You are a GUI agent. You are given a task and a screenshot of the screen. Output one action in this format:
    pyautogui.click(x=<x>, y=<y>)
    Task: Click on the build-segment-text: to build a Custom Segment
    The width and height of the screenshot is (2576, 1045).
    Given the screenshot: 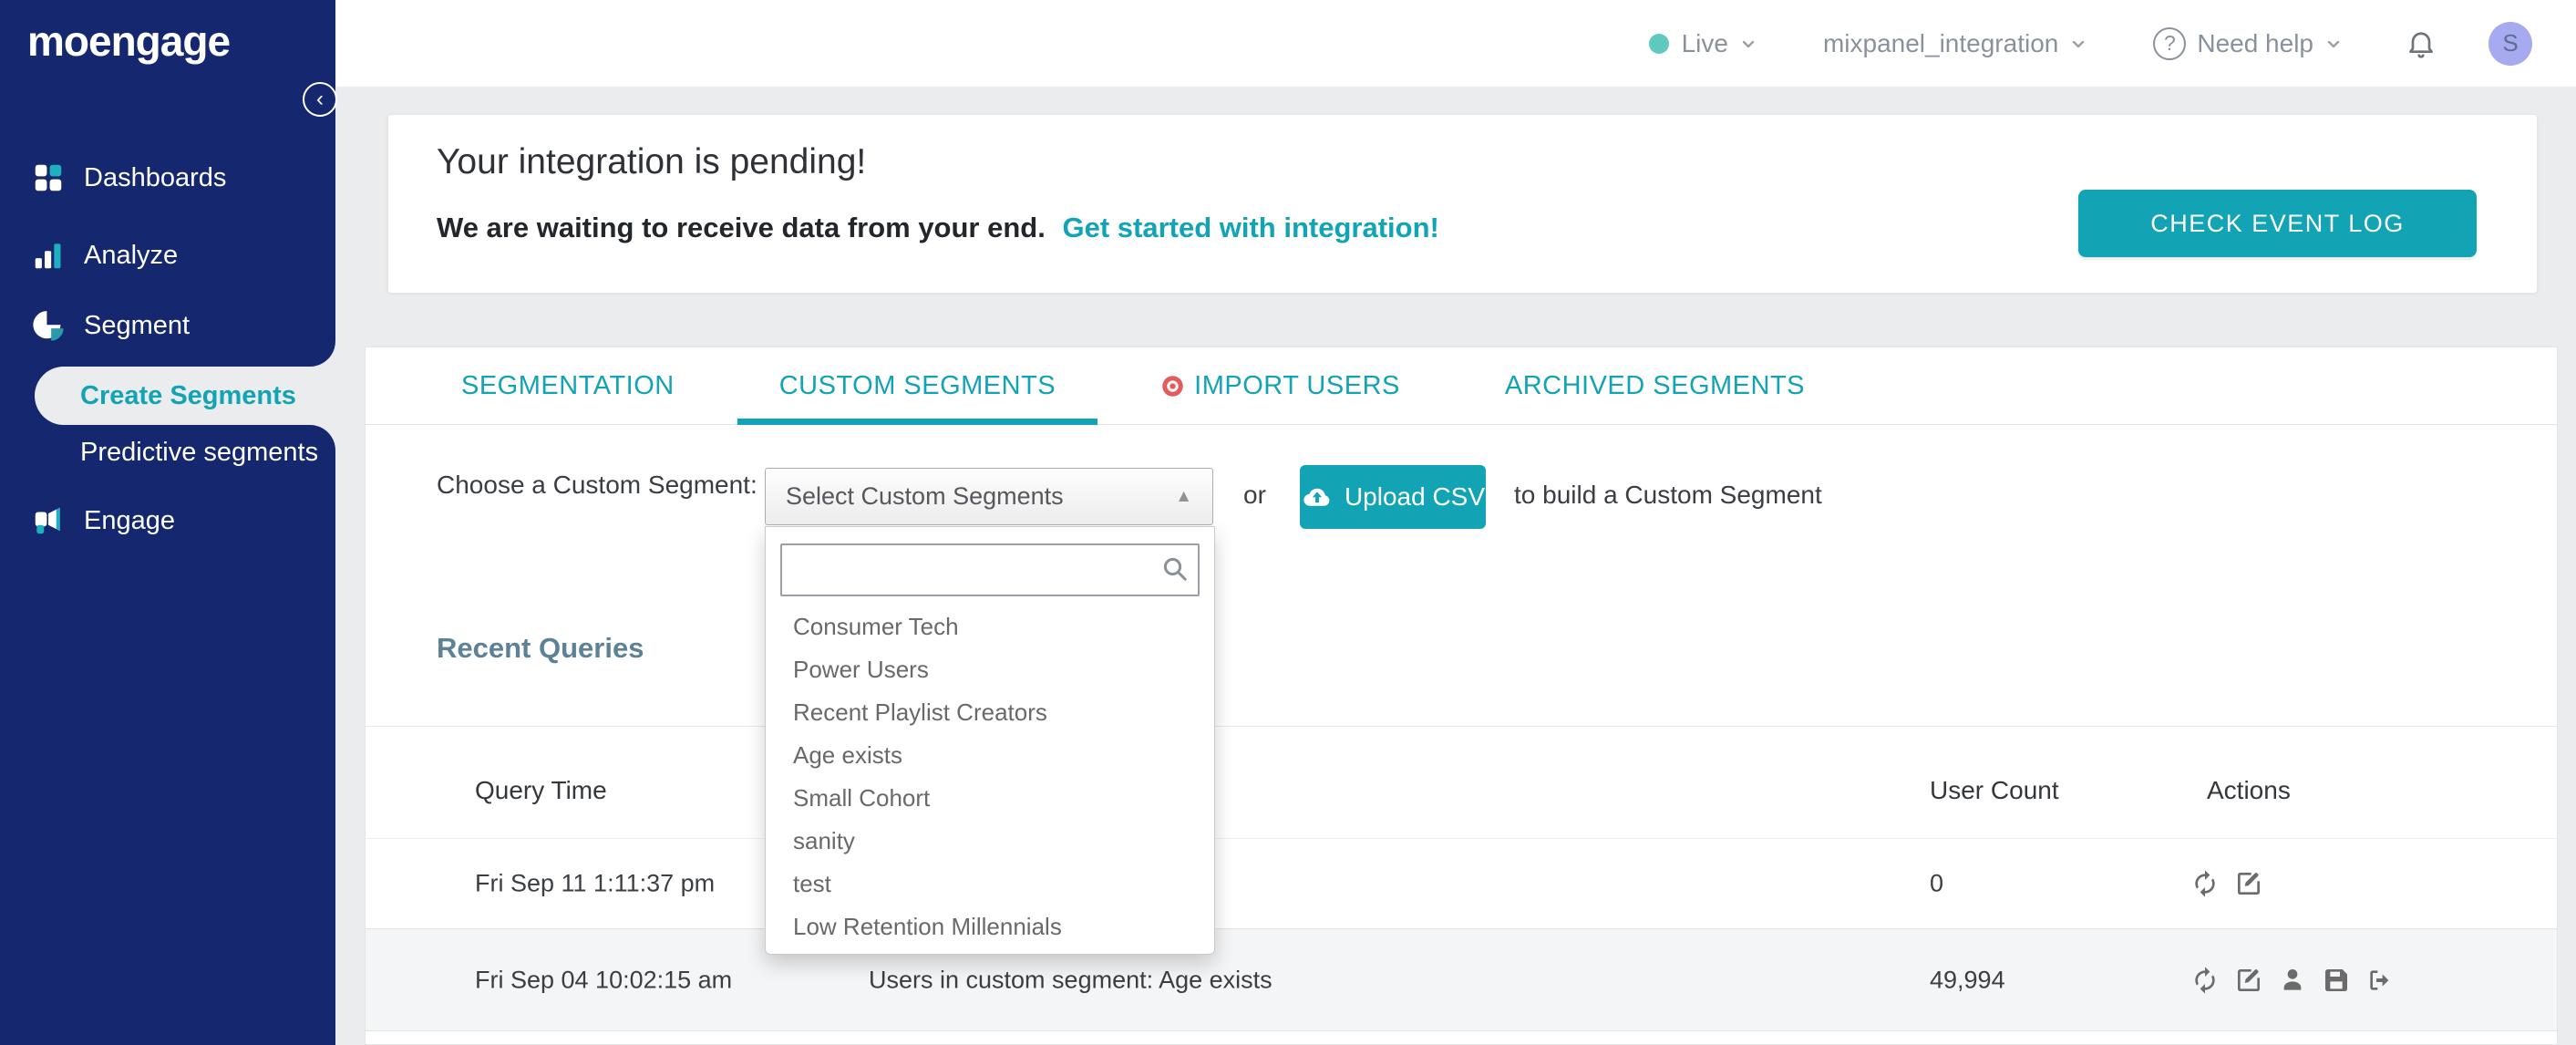 What is the action you would take?
    pyautogui.click(x=1668, y=495)
    